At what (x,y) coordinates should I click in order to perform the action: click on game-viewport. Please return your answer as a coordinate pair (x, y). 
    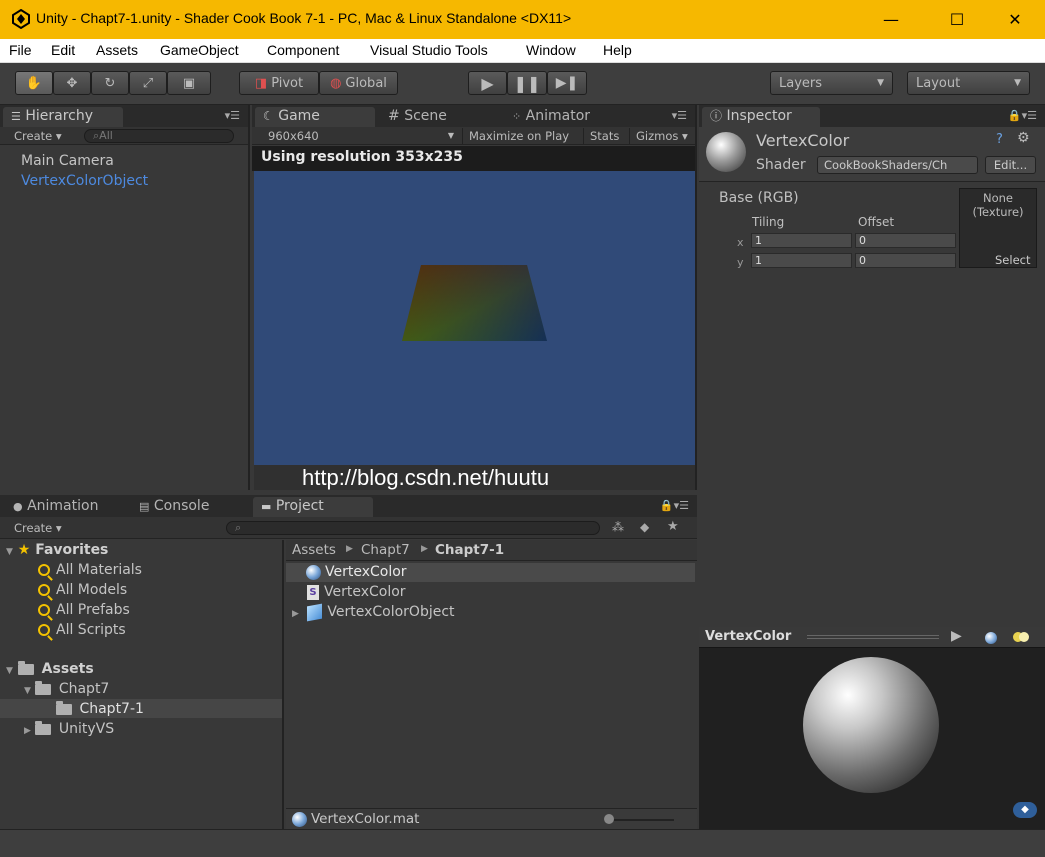
    Looking at the image, I should click on (474, 318).